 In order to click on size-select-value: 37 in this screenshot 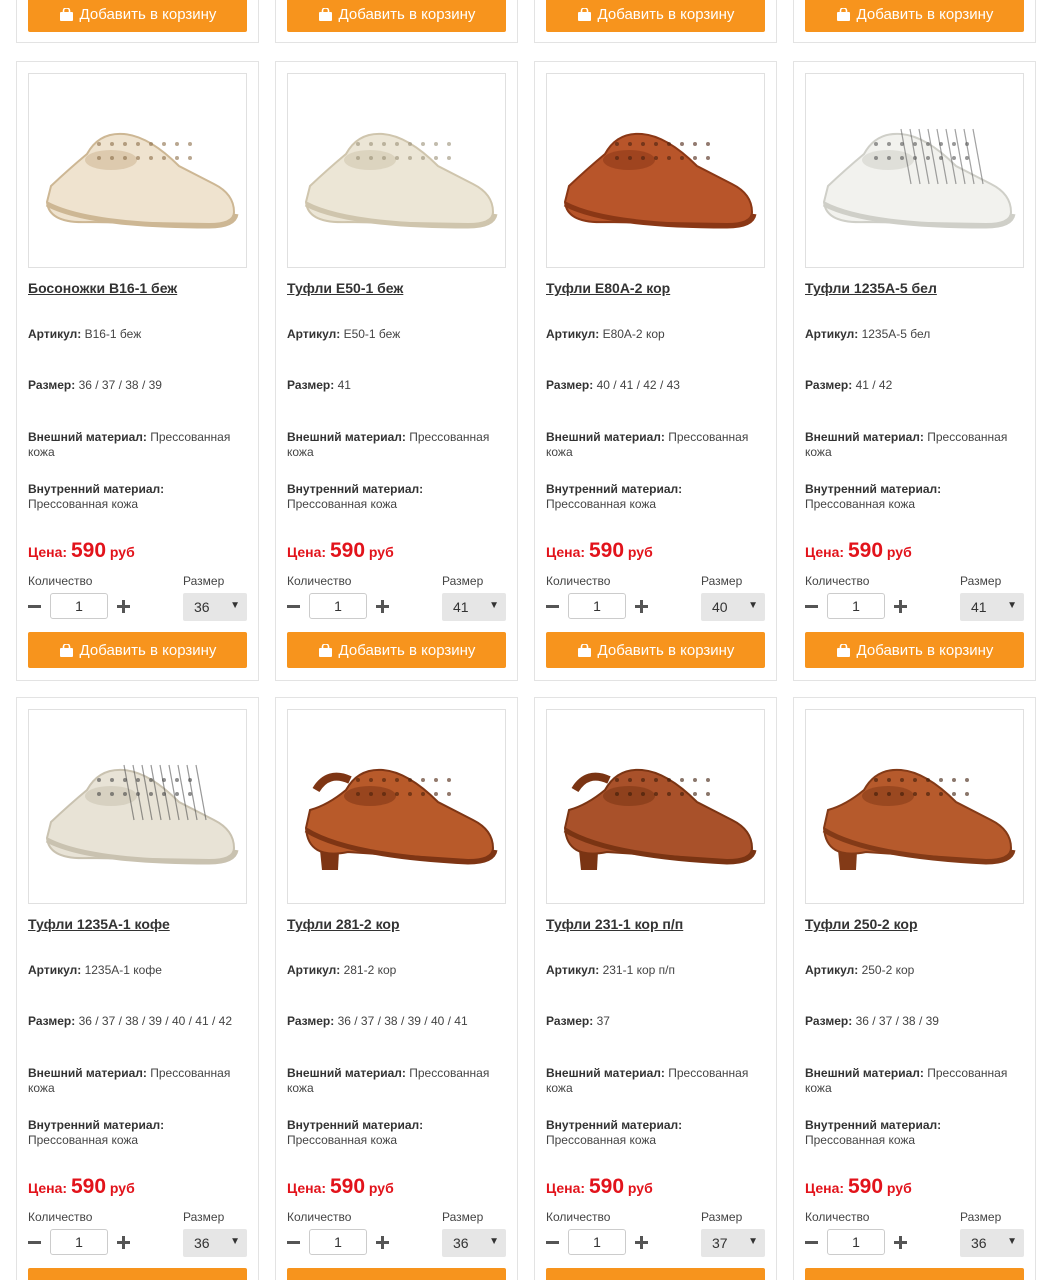, I will do `click(720, 1243)`.